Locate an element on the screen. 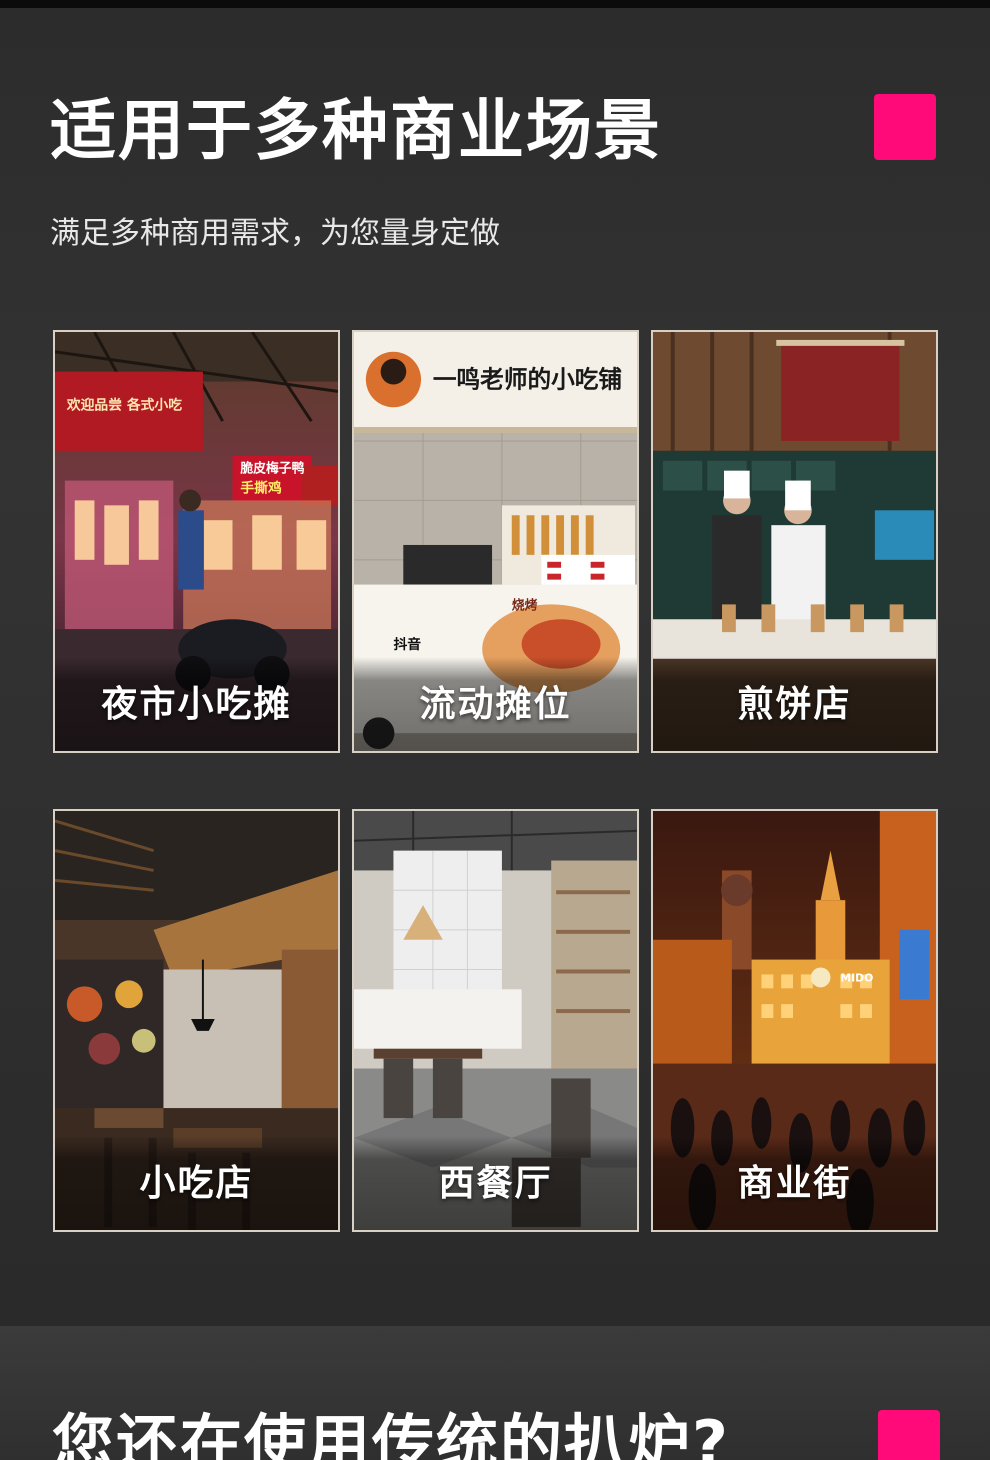 This screenshot has height=1460, width=990. signage-text: 手撕鸡 is located at coordinates (261, 487).